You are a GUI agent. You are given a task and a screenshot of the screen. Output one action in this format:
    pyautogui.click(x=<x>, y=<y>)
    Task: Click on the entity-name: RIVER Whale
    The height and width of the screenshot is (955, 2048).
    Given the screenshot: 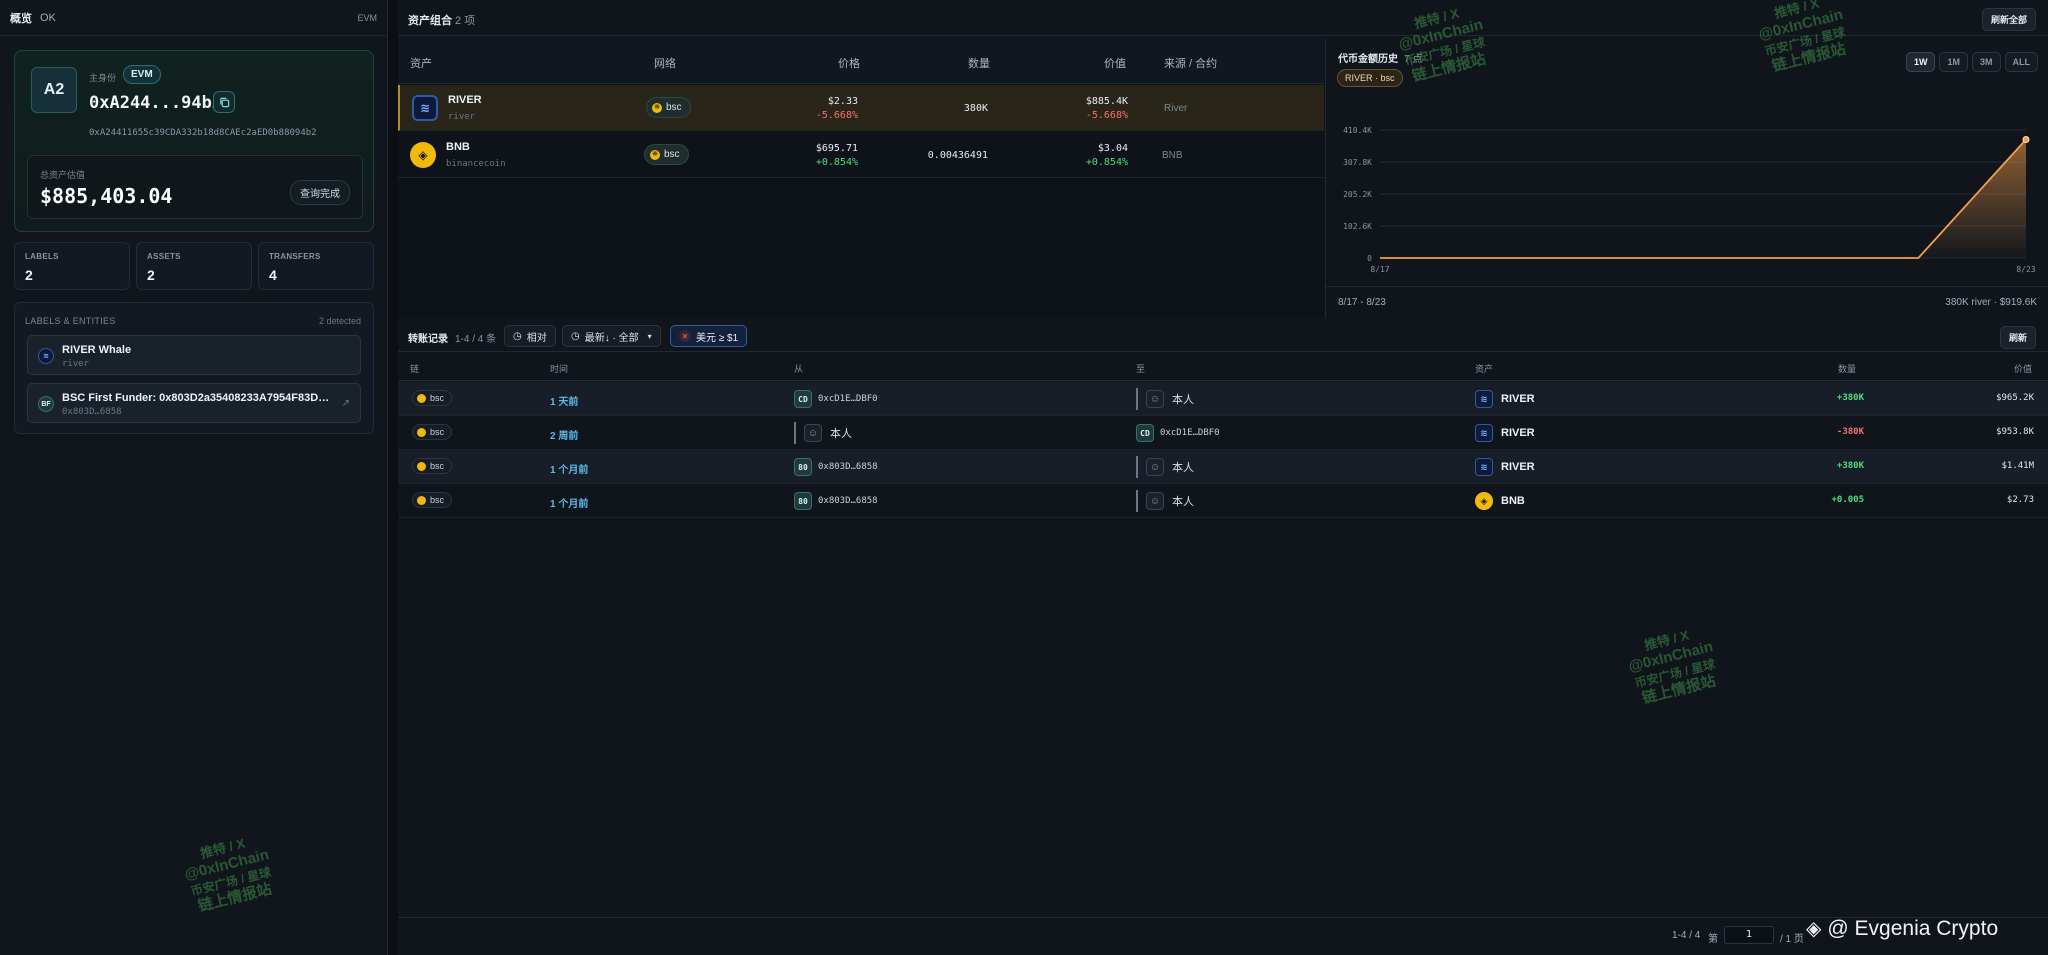 What is the action you would take?
    pyautogui.click(x=97, y=350)
    